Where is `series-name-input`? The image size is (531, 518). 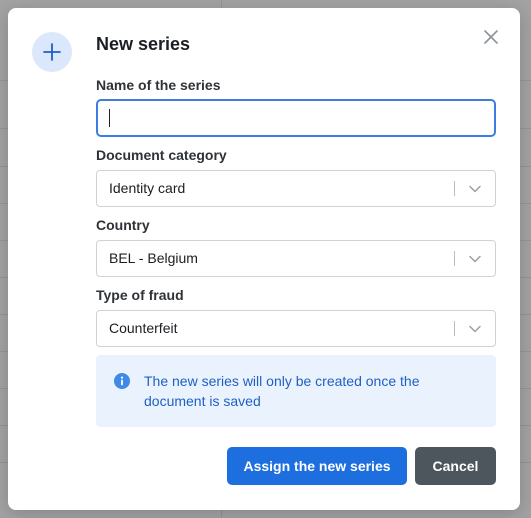 series-name-input is located at coordinates (296, 118).